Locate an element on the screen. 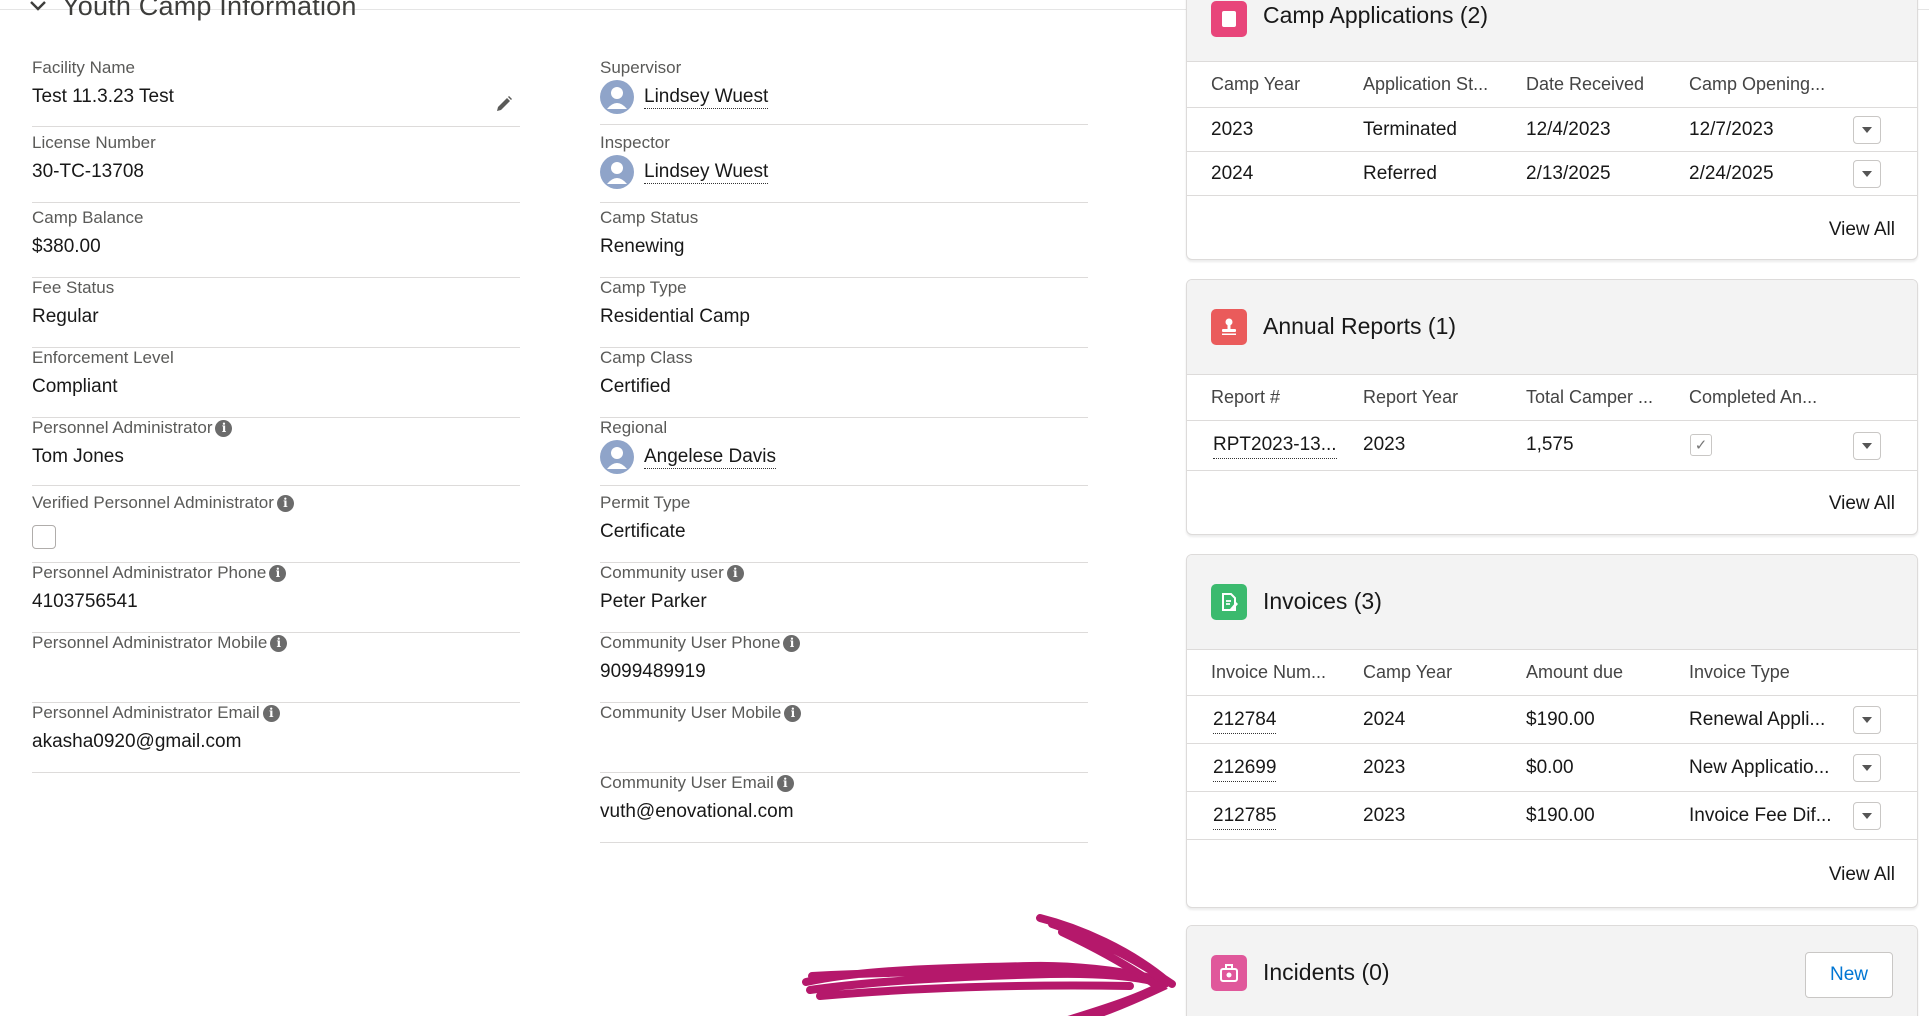 This screenshot has height=1016, width=1929. incidents-card: Incidents (0) New is located at coordinates (1552, 970).